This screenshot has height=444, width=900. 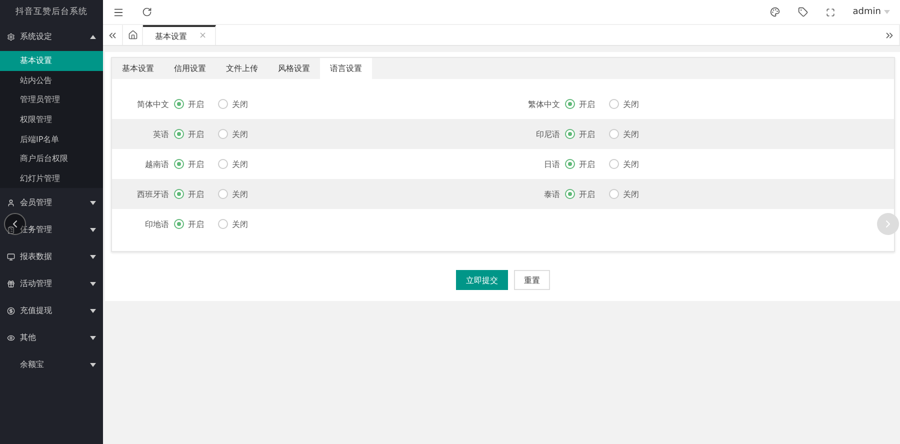 What do you see at coordinates (51, 337) in the screenshot?
I see `sidebar-group: 其他` at bounding box center [51, 337].